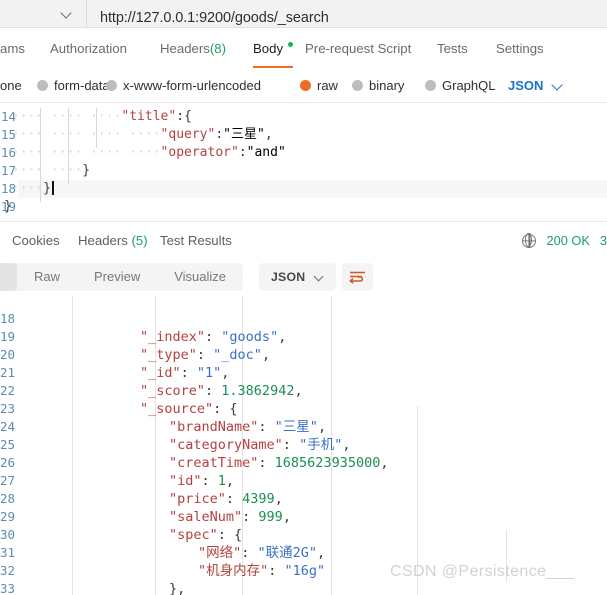  I want to click on response-view-raw: Raw, so click(47, 277).